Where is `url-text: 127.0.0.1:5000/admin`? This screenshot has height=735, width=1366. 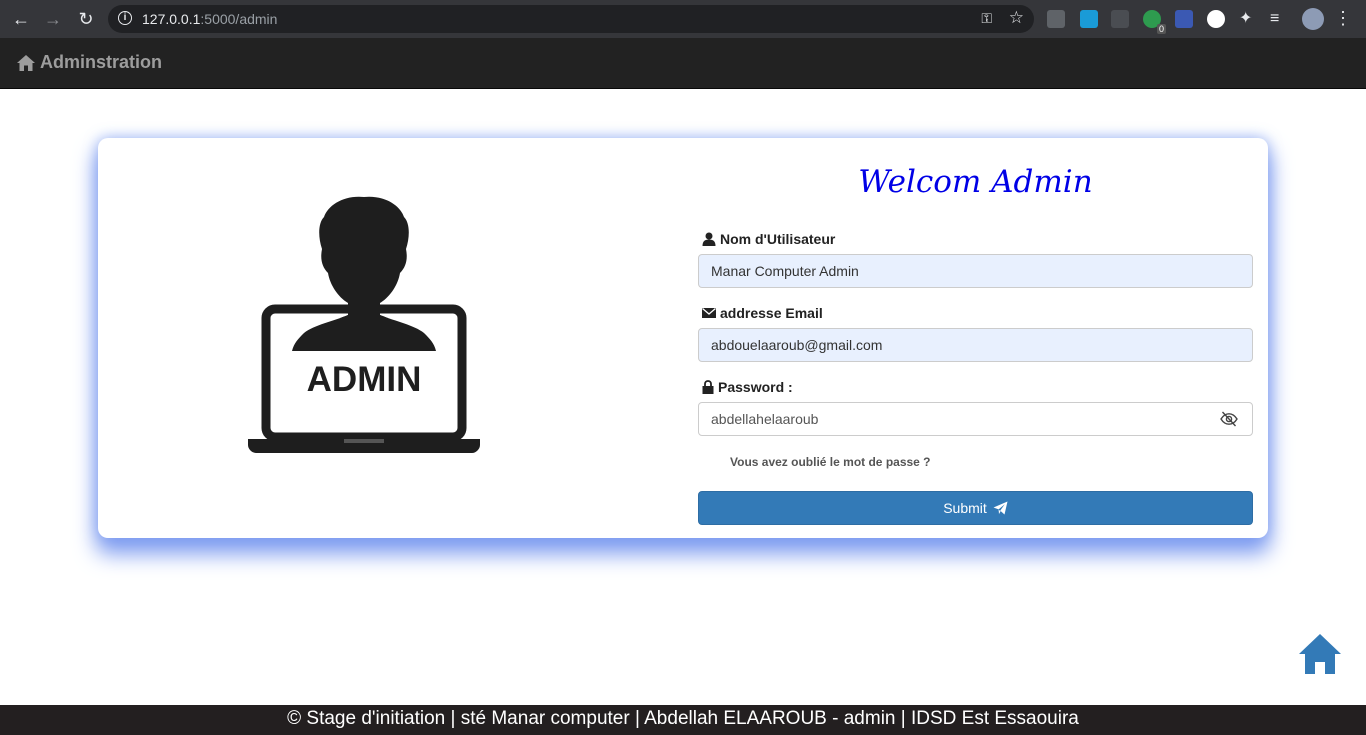 url-text: 127.0.0.1:5000/admin is located at coordinates (209, 19).